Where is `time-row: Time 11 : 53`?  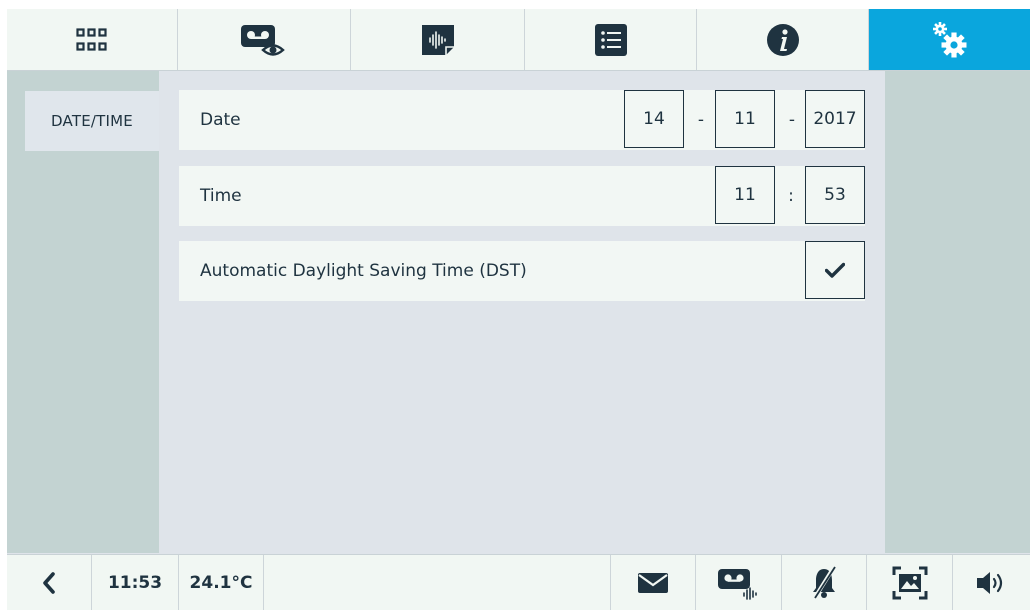
time-row: Time 11 : 53 is located at coordinates (522, 196).